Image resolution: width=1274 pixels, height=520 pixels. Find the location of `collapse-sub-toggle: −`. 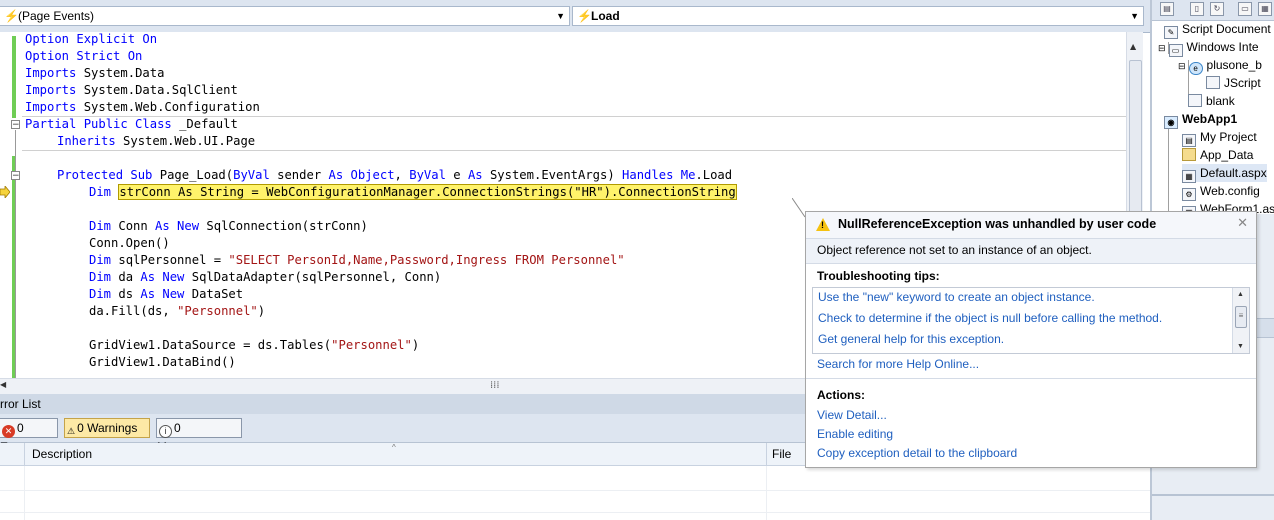

collapse-sub-toggle: − is located at coordinates (15, 176).